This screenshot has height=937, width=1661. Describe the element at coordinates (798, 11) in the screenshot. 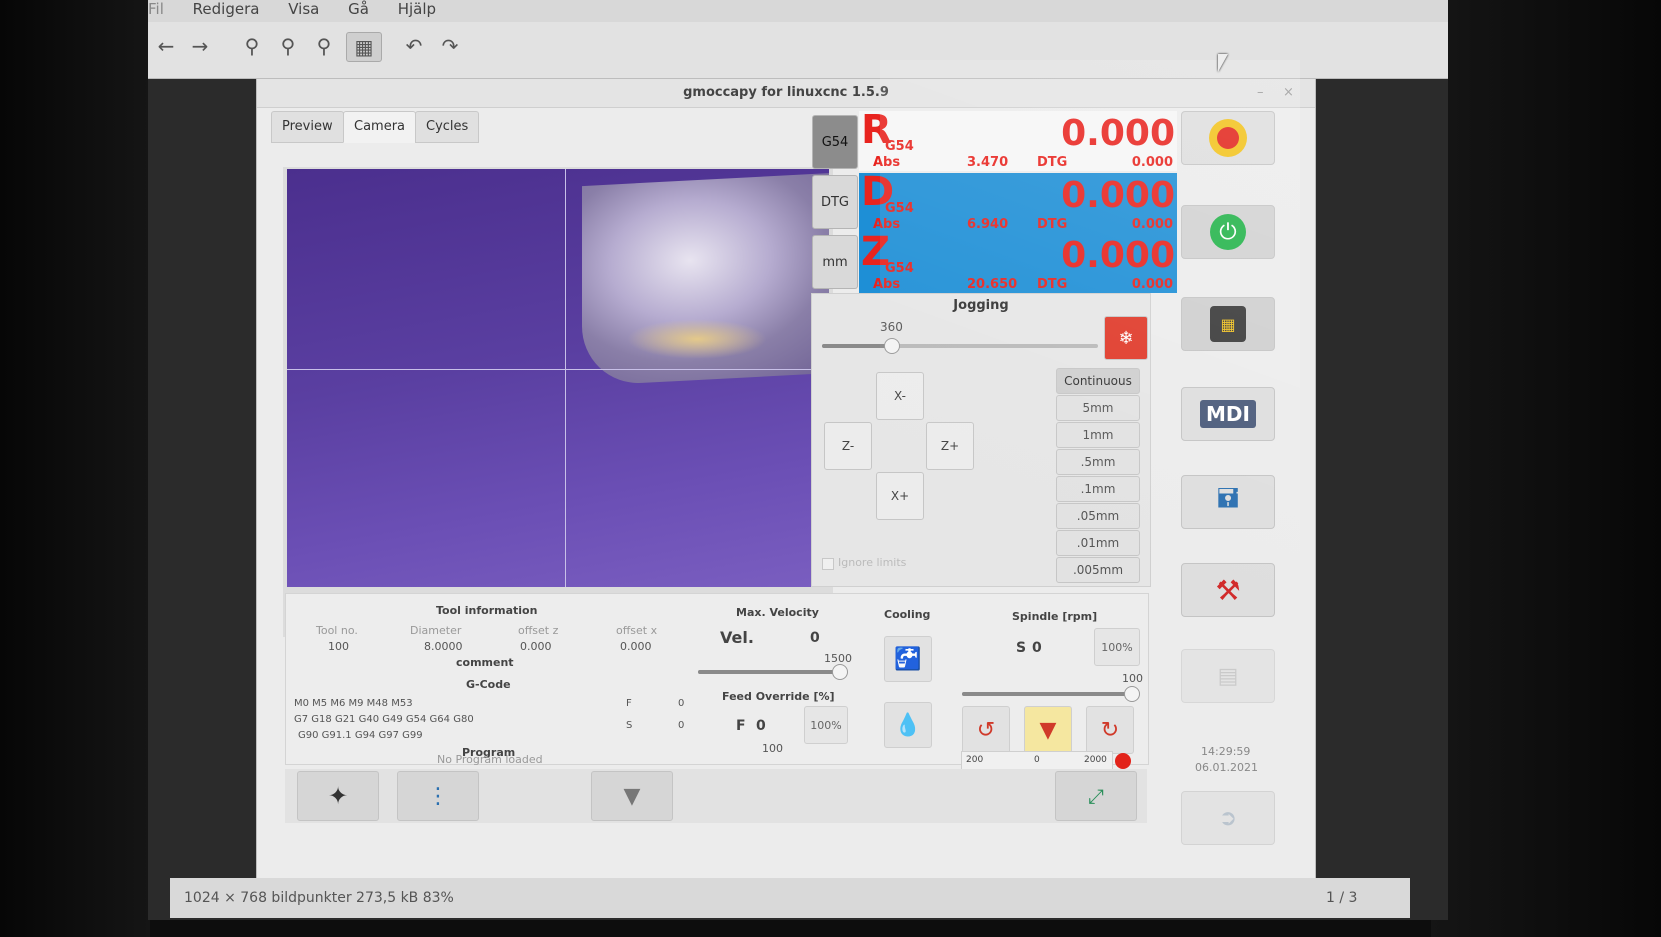

I see `viewer-menubar: Fil Redigera Visa Gå Hjälp` at that location.